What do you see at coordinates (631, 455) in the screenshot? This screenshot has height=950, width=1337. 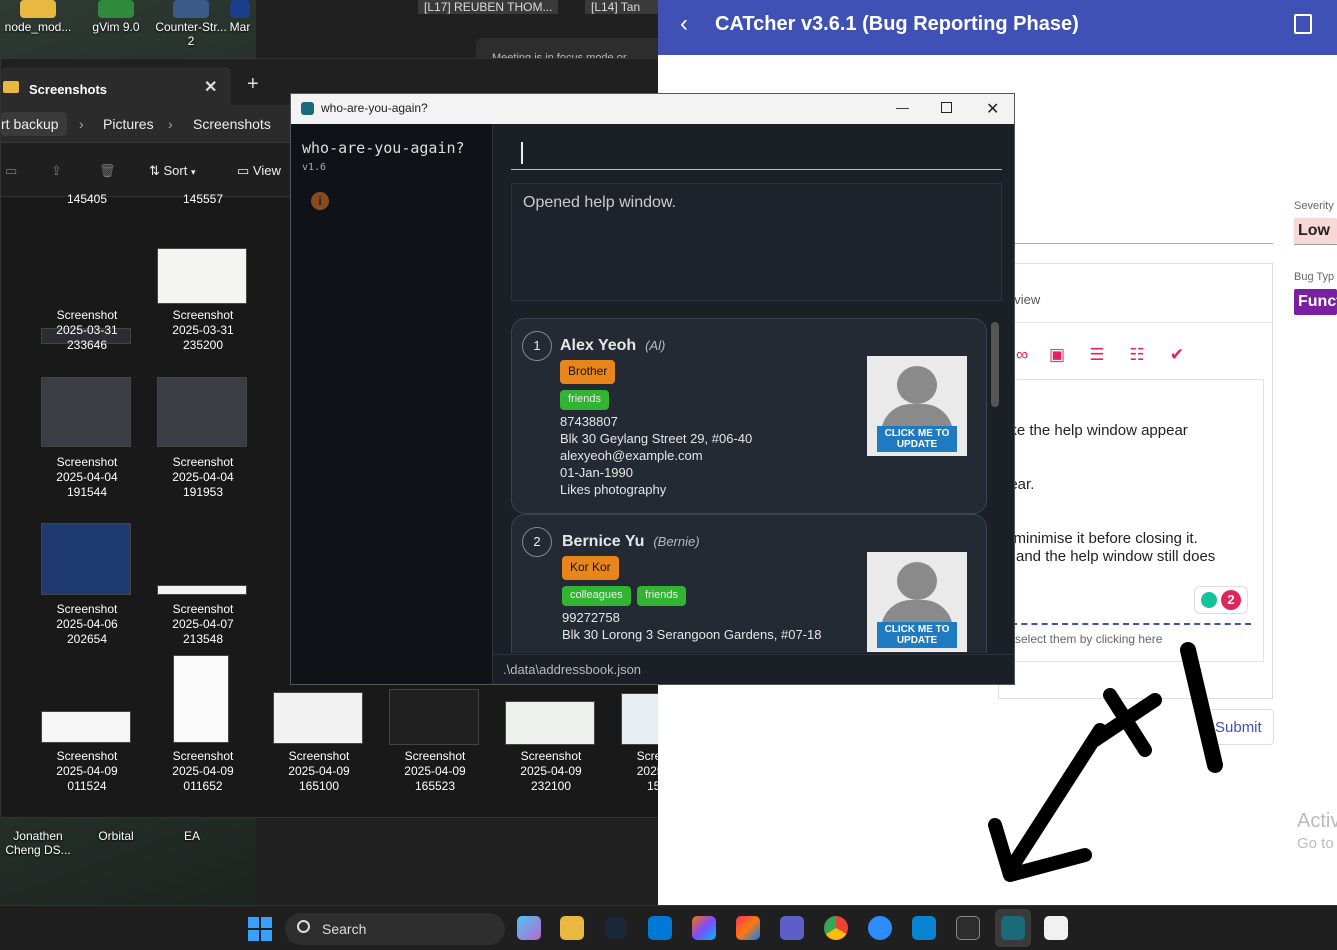 I see `person-email: alexyeoh@example.com` at bounding box center [631, 455].